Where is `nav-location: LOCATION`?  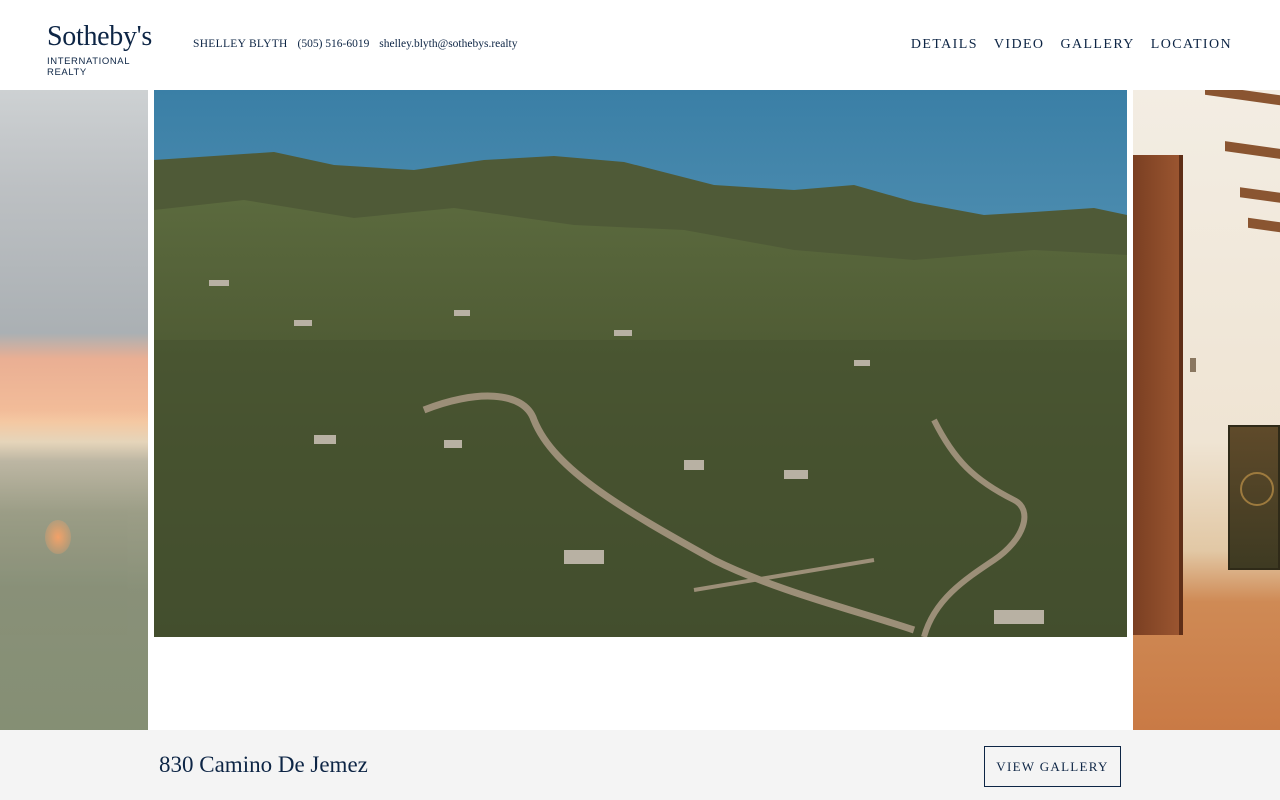 nav-location: LOCATION is located at coordinates (1191, 45).